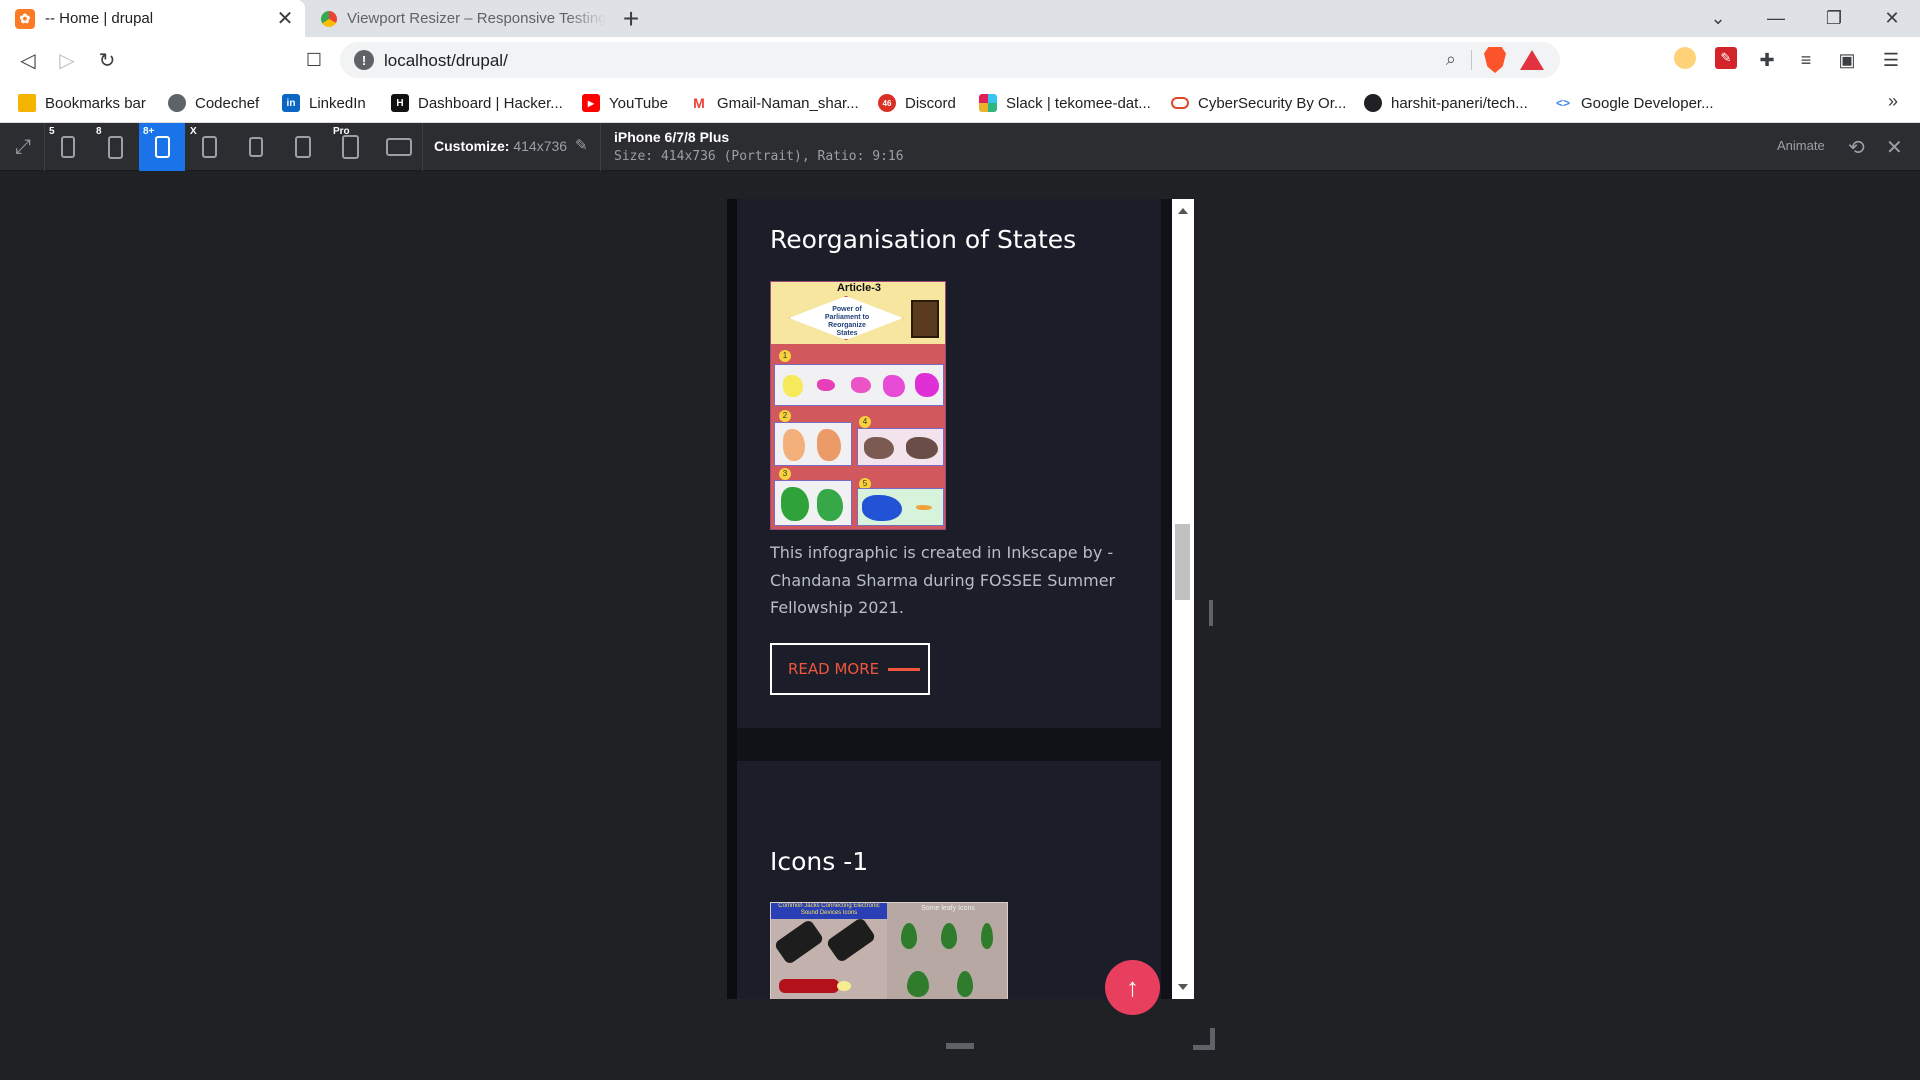 Image resolution: width=1920 pixels, height=1080 pixels. What do you see at coordinates (456, 18) in the screenshot?
I see `tab-viewport-resizer: Viewport Resizer – Responsive Testing` at bounding box center [456, 18].